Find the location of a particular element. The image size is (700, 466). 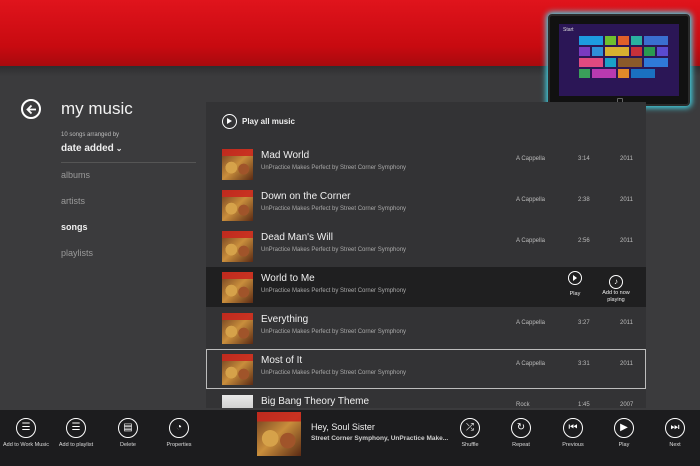

add-to-now-playing-button: ♪ Add to now playing is located at coordinates (616, 287).